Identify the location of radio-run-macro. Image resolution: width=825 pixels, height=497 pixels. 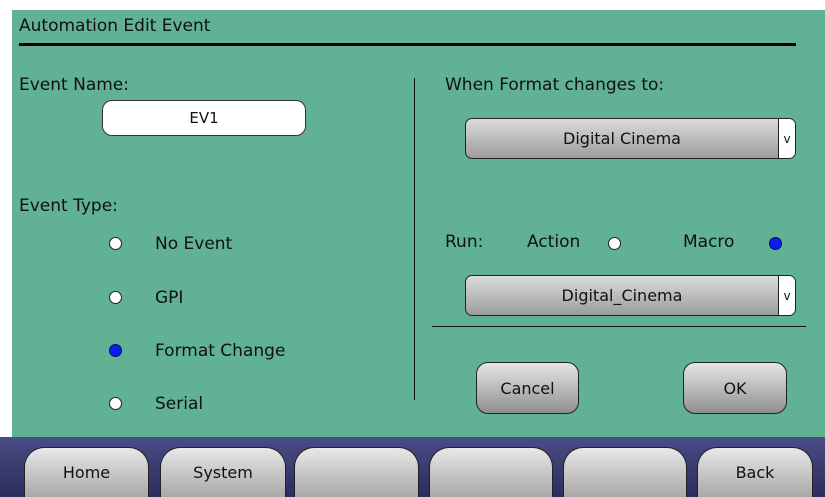
(775, 243).